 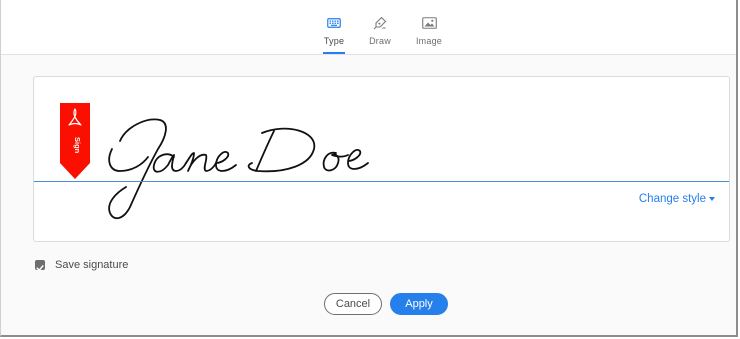 I want to click on change-style-dropdown: Change style, so click(x=677, y=199).